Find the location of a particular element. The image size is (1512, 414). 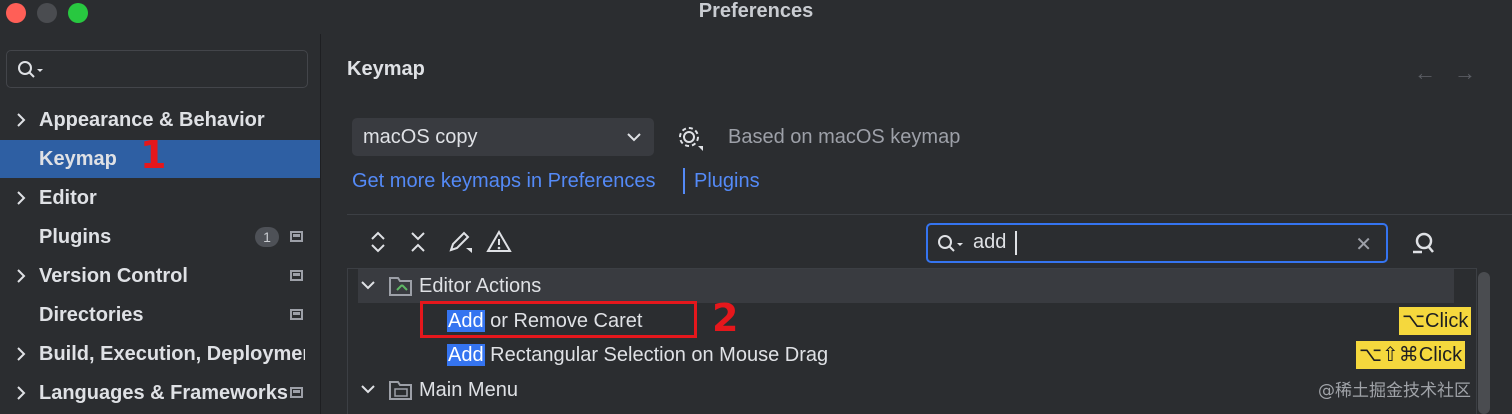

action-label: Add Rectangular Selection on Mouse Drag is located at coordinates (637, 355).